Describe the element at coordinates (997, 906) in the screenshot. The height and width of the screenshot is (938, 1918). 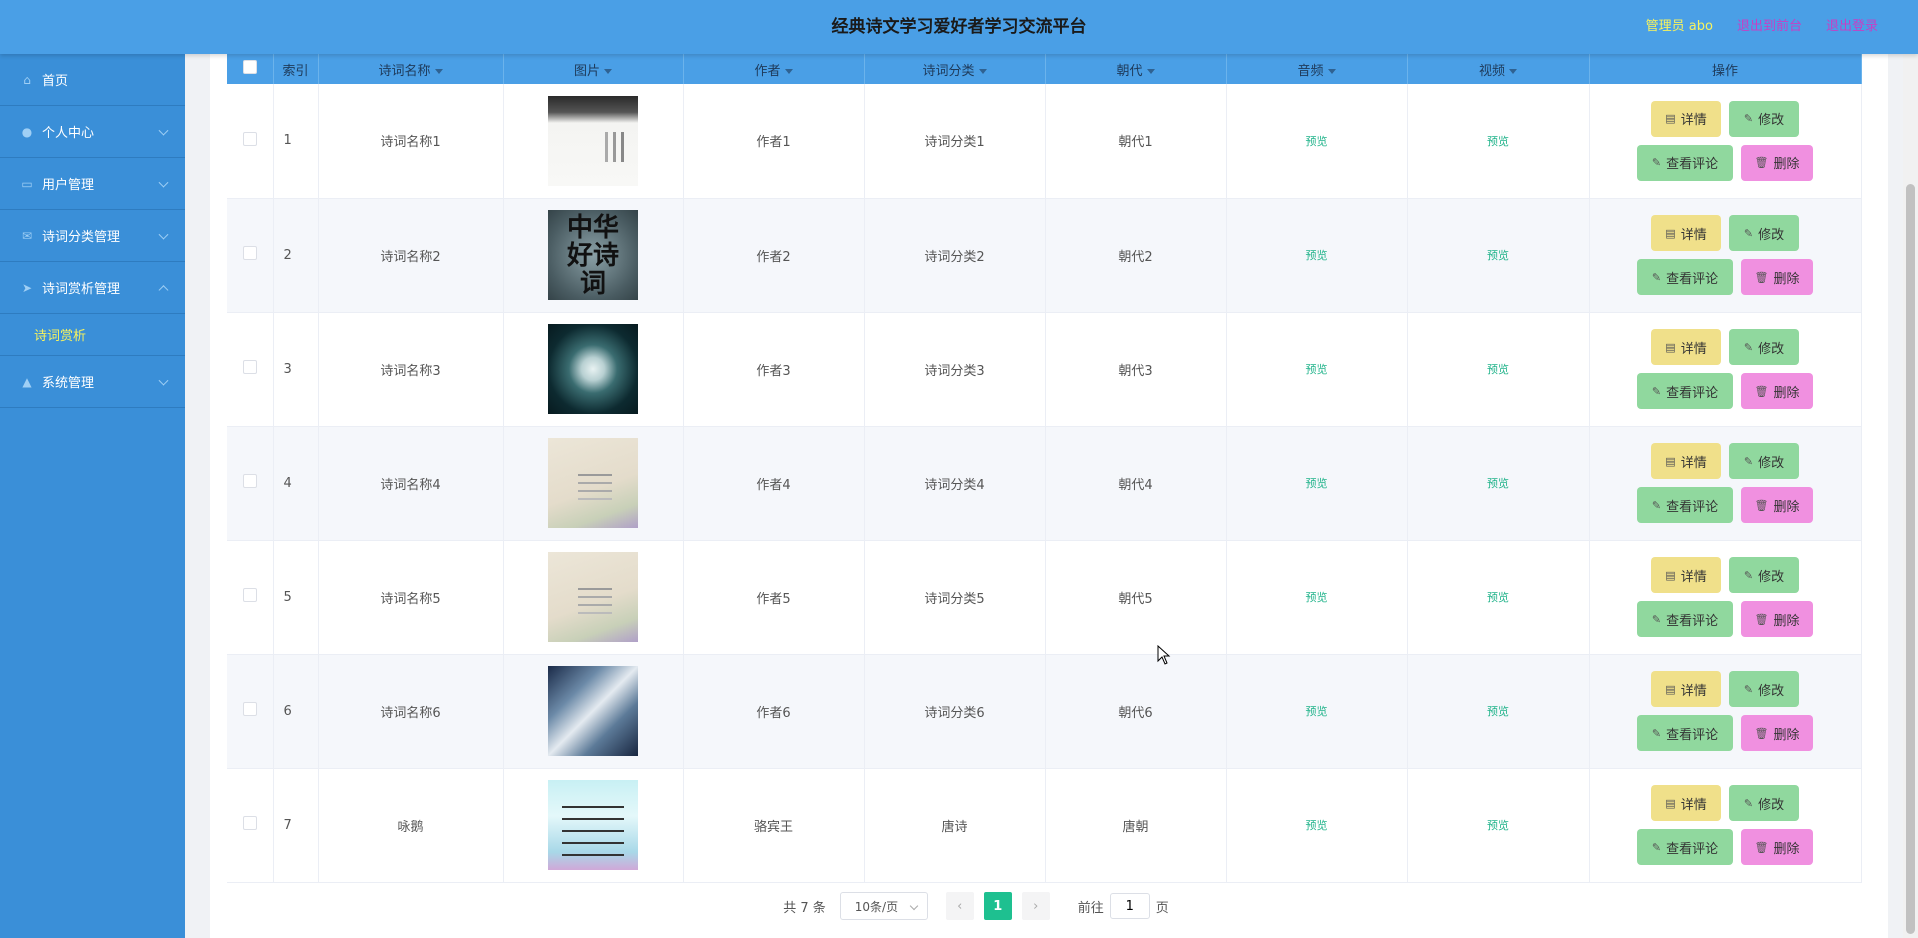
I see `page-number-current: 1` at that location.